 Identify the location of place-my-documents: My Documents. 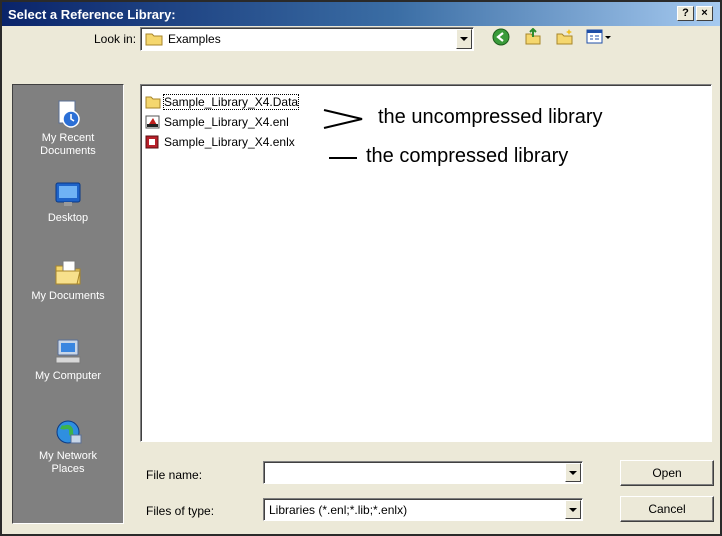
(68, 280).